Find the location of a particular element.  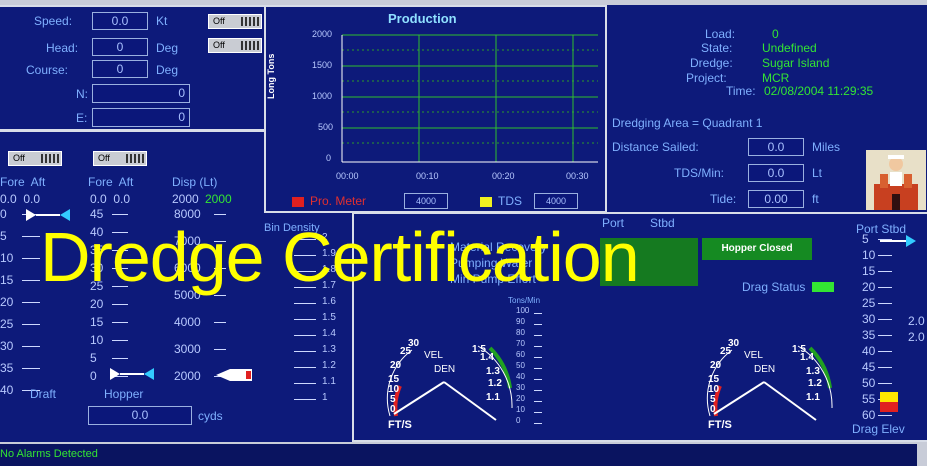

draft-values: 0.0 0.0 is located at coordinates (20, 199).